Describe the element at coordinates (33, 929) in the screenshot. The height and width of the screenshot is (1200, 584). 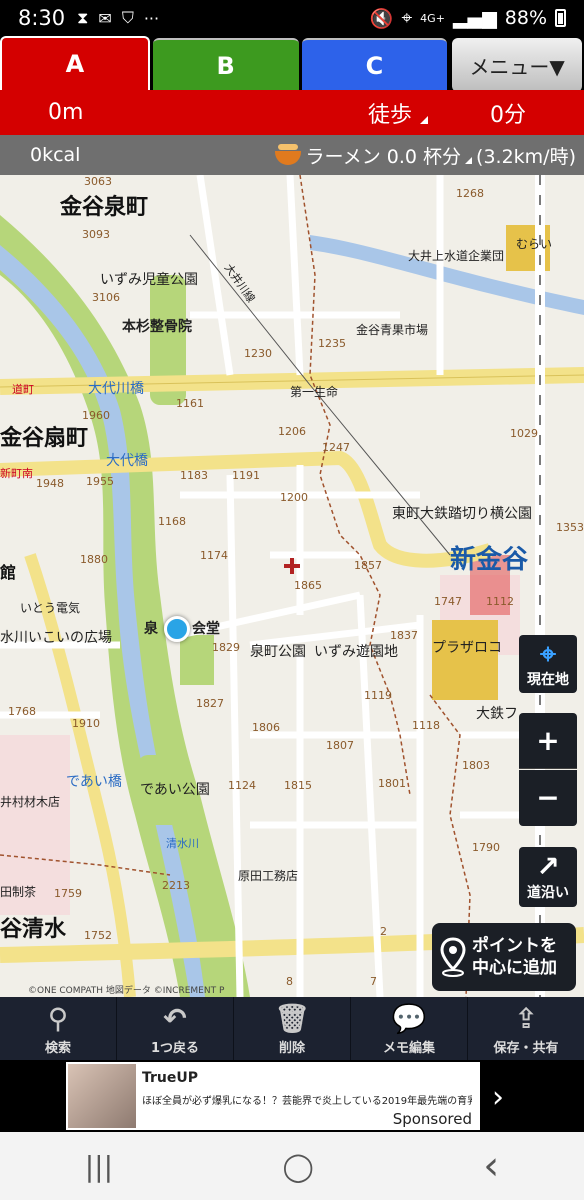
I see `area-label: 谷清水` at that location.